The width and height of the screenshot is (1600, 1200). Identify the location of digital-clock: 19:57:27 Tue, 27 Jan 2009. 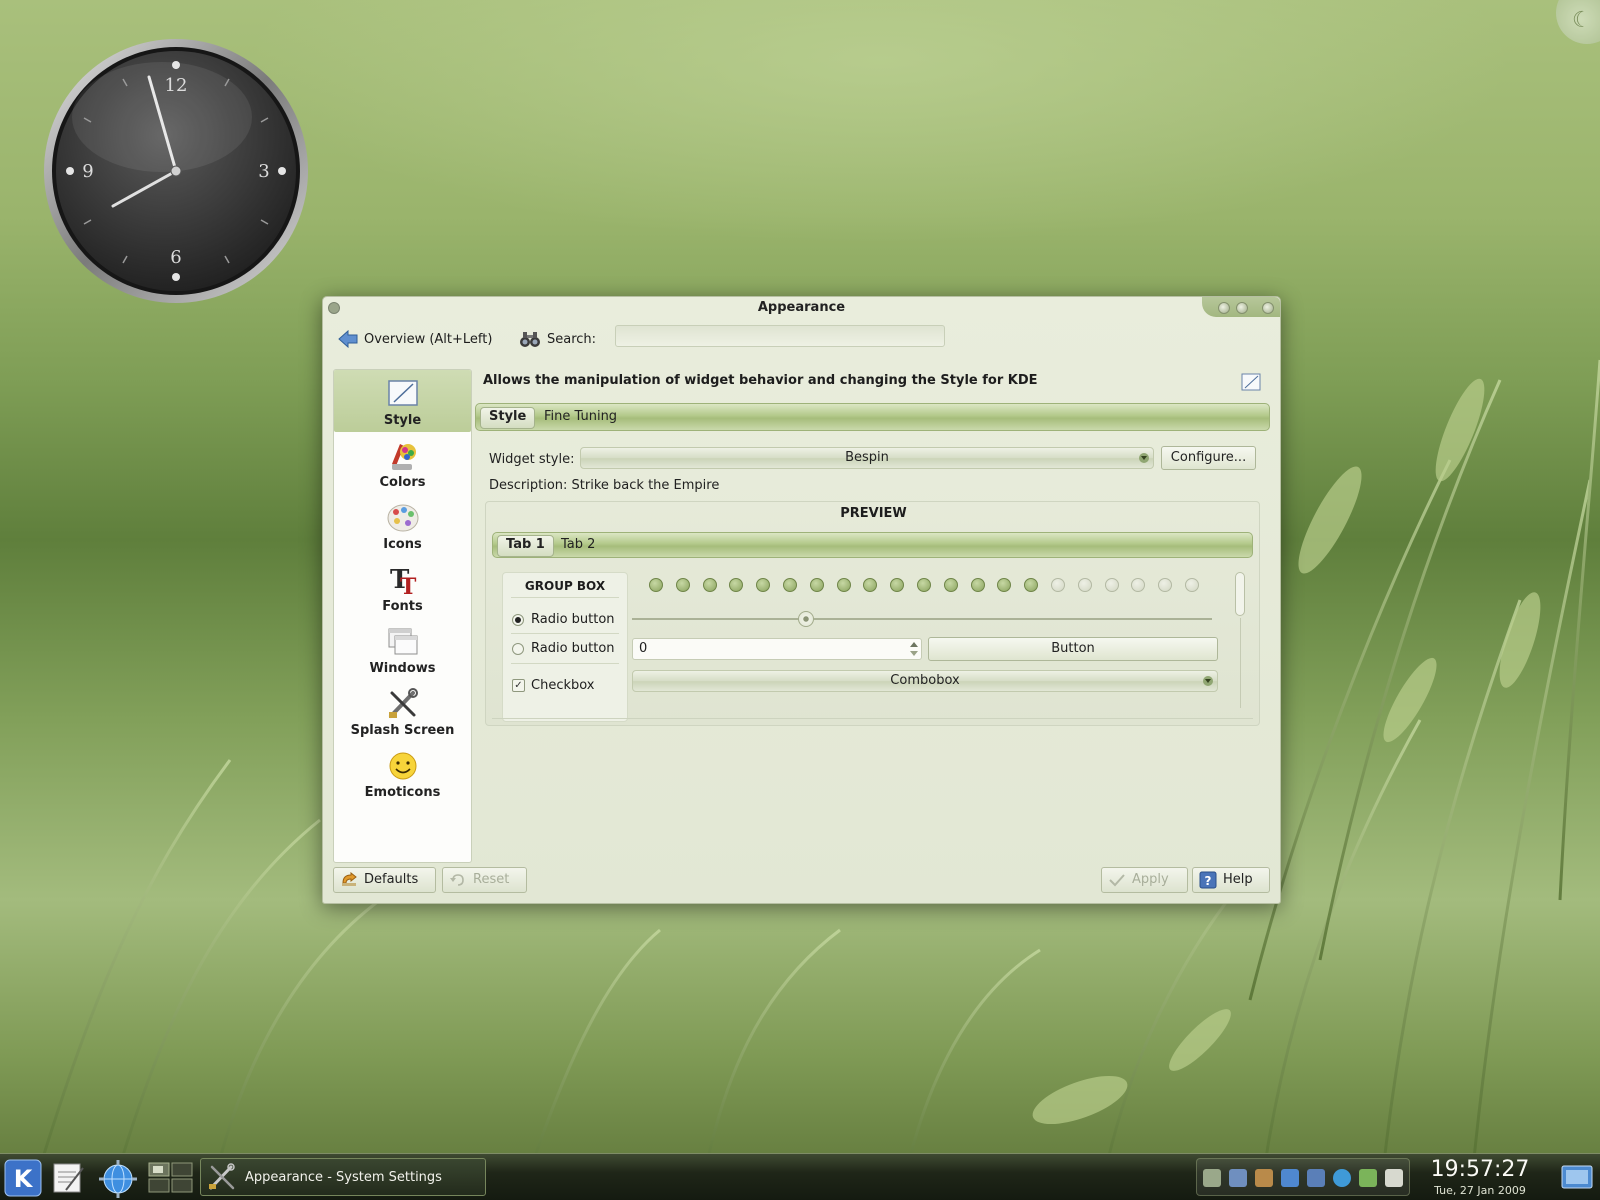
(1480, 1177).